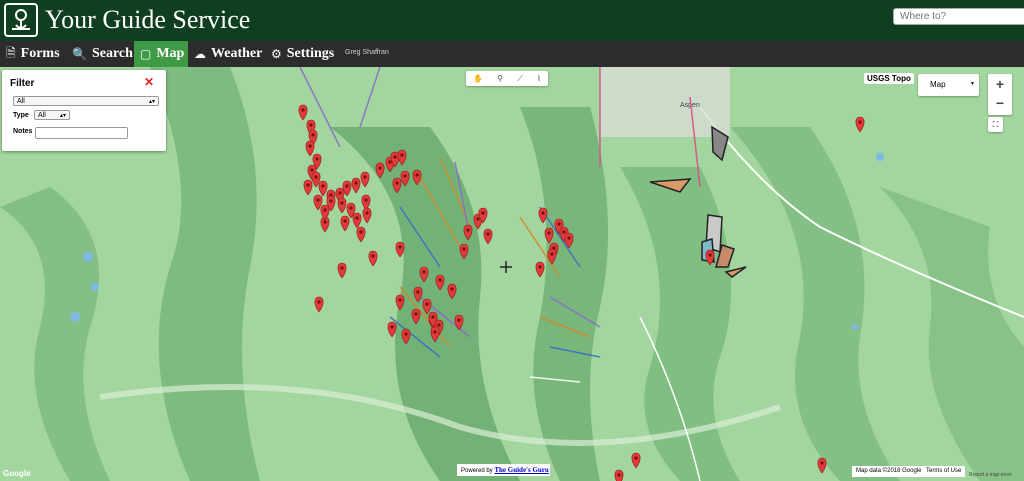  Describe the element at coordinates (112, 53) in the screenshot. I see `nav-search-label: Search` at that location.